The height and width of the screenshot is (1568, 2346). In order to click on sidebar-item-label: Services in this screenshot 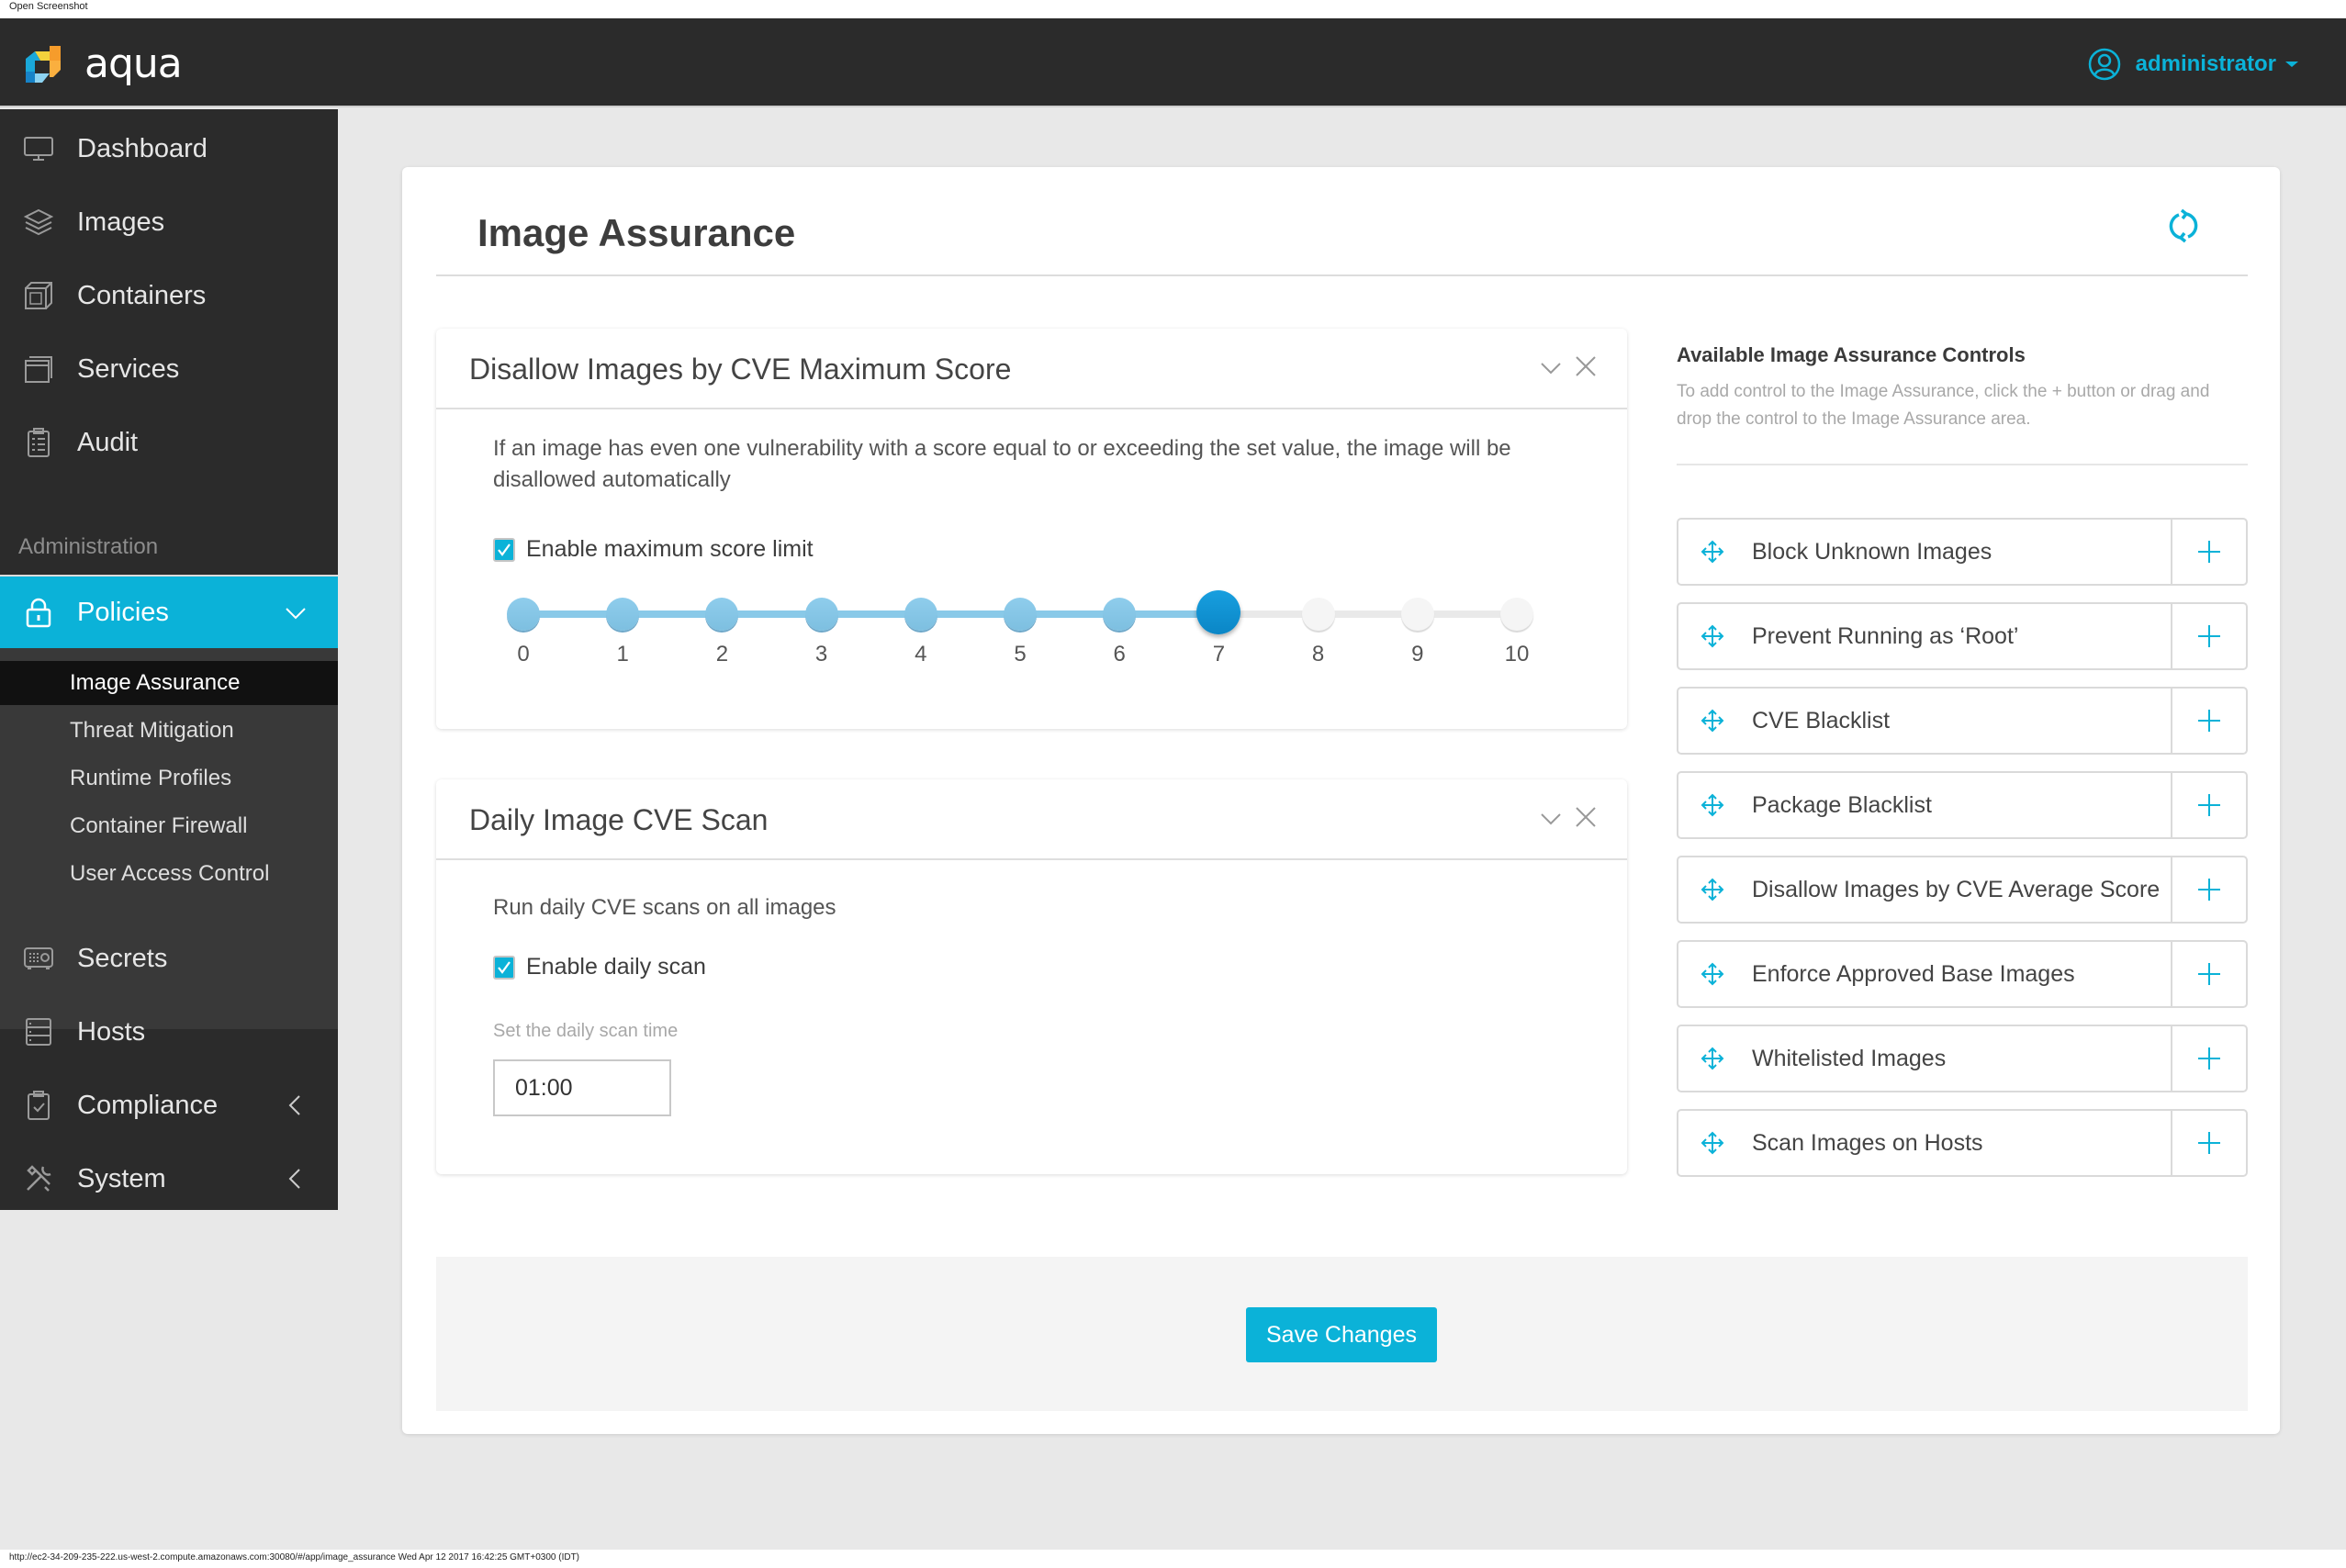, I will do `click(128, 368)`.